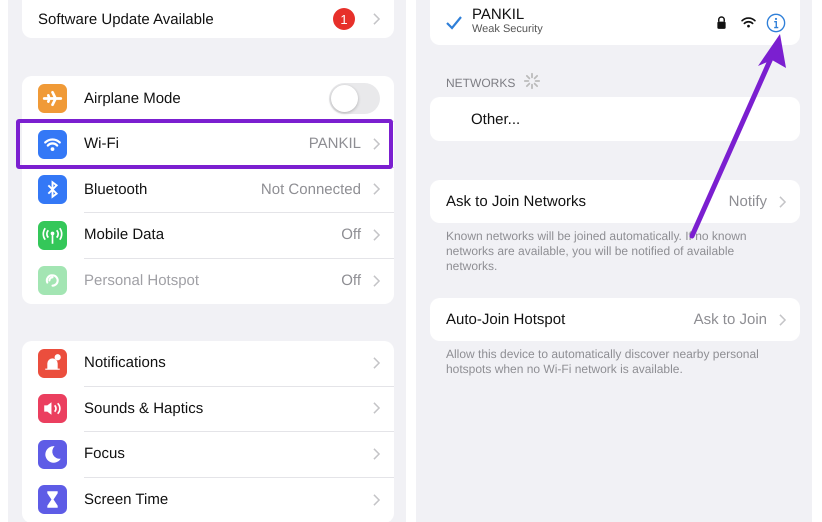  Describe the element at coordinates (508, 29) in the screenshot. I see `security-warning: Weak Security` at that location.